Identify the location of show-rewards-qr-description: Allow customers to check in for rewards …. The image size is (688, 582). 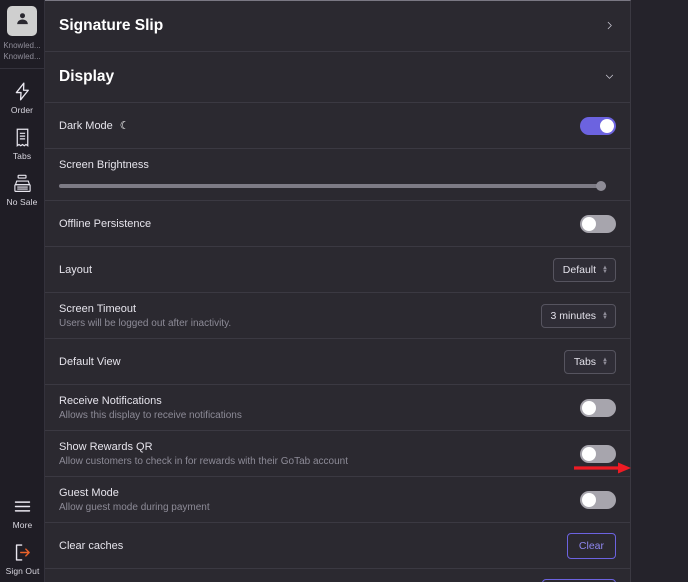
(204, 461).